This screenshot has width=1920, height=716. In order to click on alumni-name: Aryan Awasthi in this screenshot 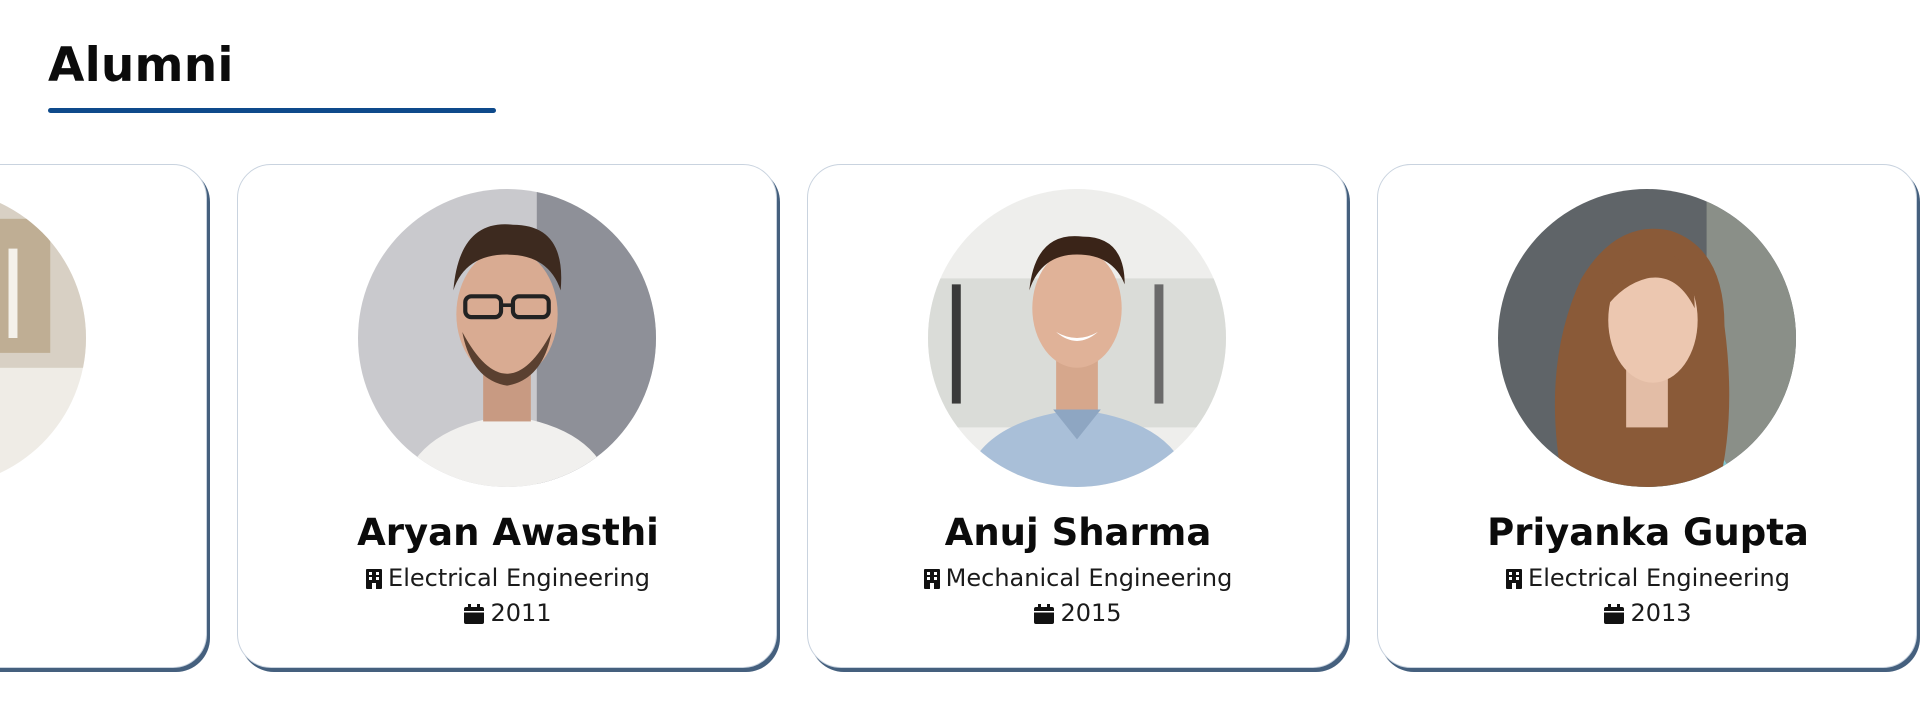, I will do `click(508, 532)`.